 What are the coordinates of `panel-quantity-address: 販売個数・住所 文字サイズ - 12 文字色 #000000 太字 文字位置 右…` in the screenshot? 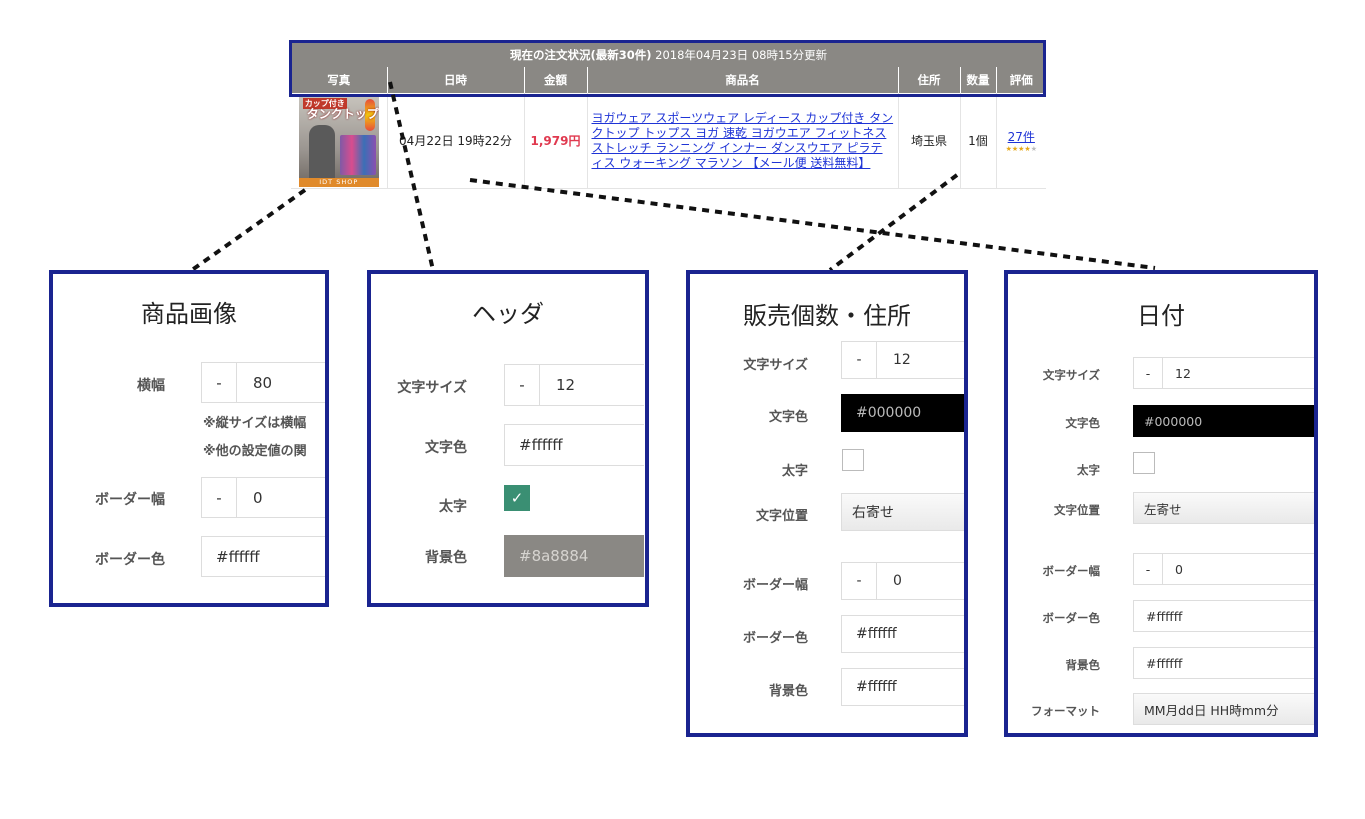 It's located at (827, 503).